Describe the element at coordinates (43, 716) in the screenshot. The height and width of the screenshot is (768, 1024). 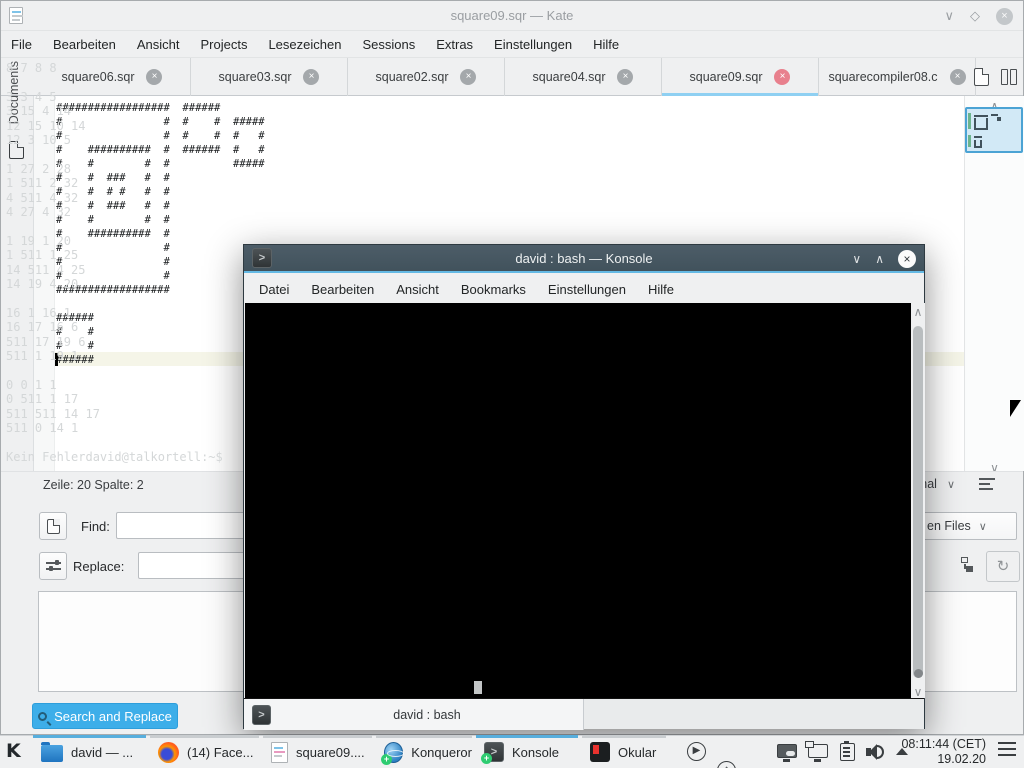
I see `search-icon` at that location.